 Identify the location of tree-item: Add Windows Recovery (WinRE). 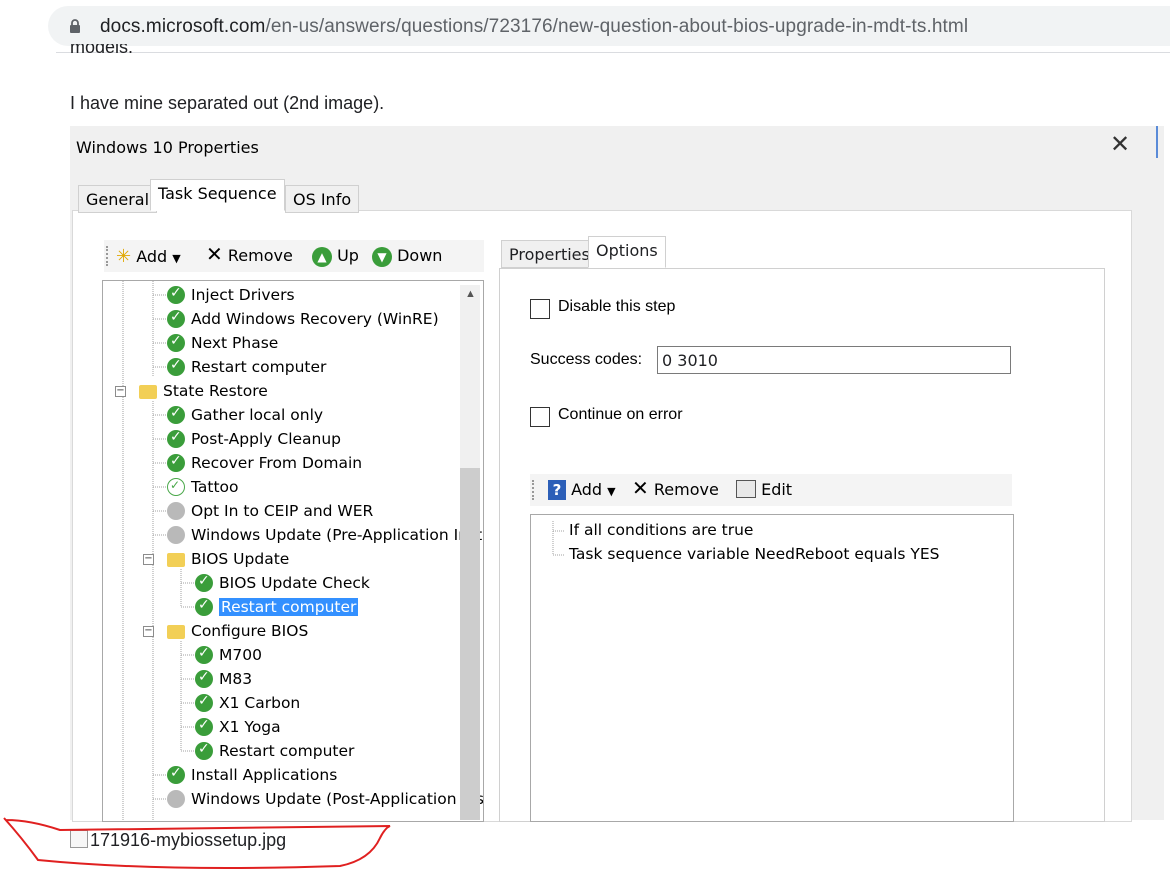
(283, 319).